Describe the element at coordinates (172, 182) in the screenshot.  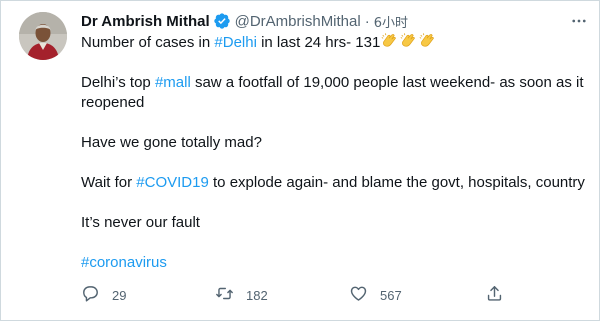
I see `hashtag-covid19: #COVID19` at that location.